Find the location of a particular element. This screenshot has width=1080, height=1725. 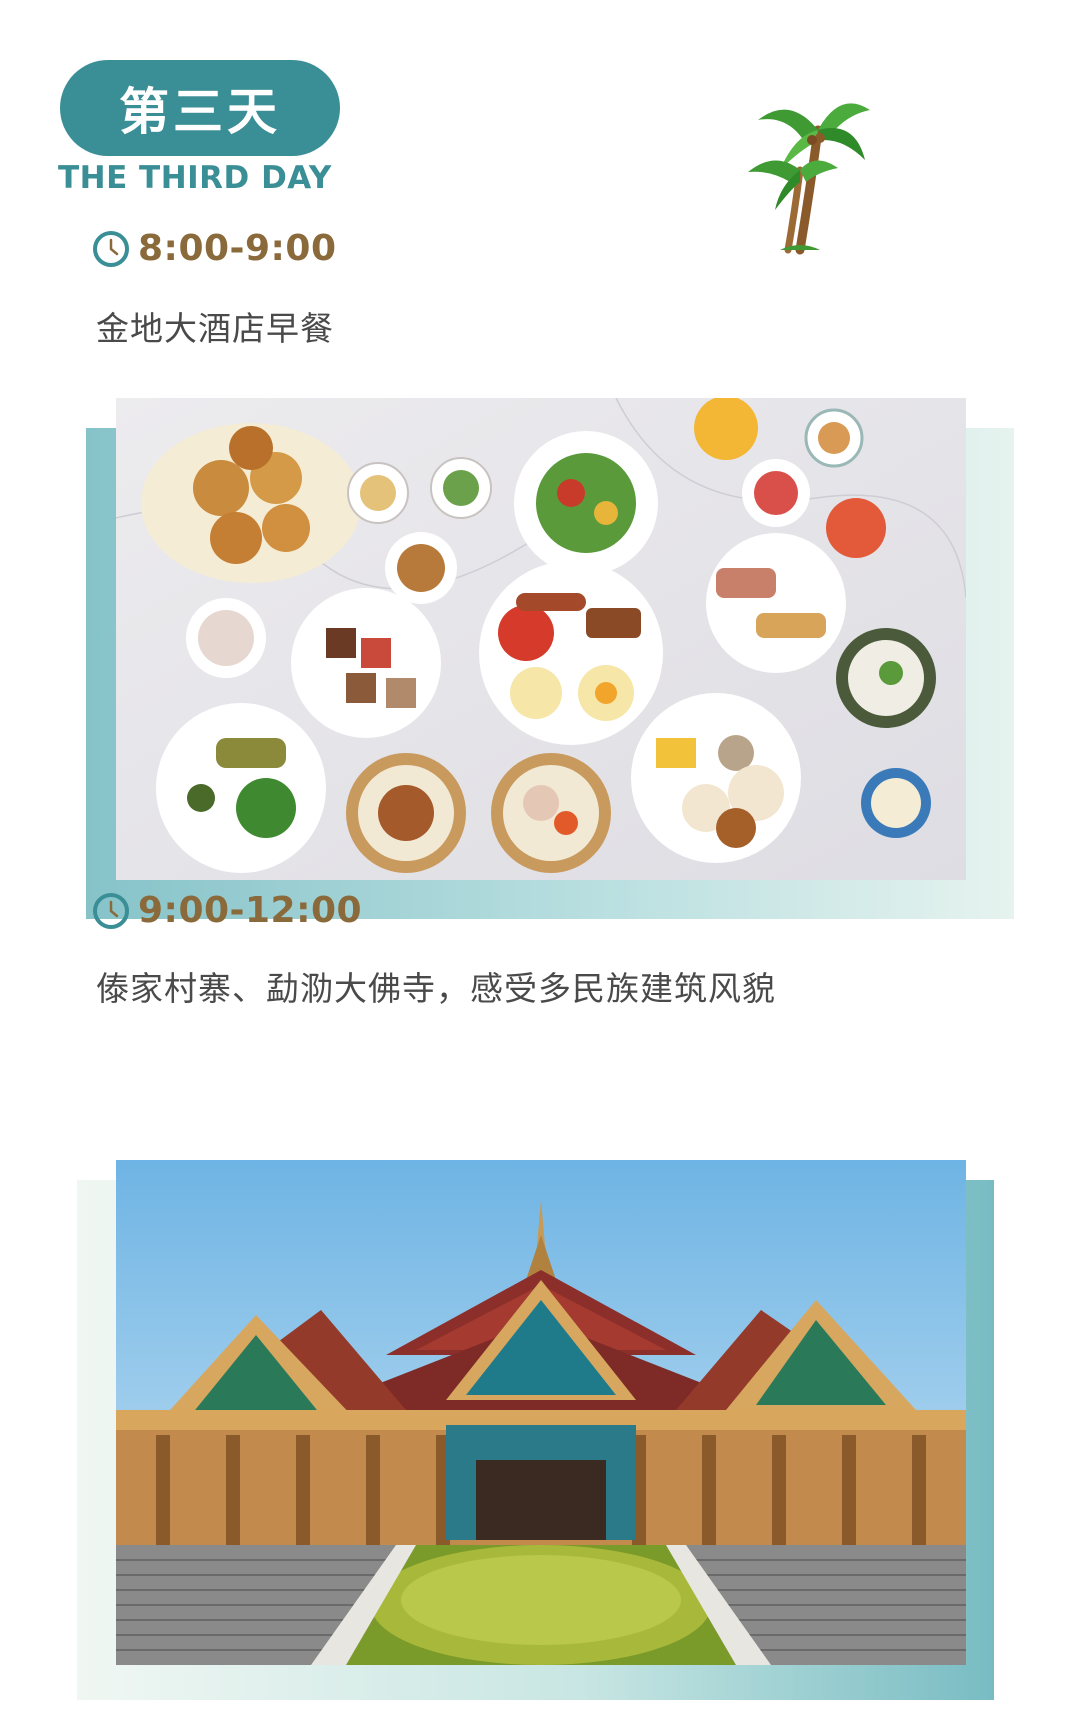

schedule-item-2-time: 9:00-12:00 is located at coordinates (227, 910).